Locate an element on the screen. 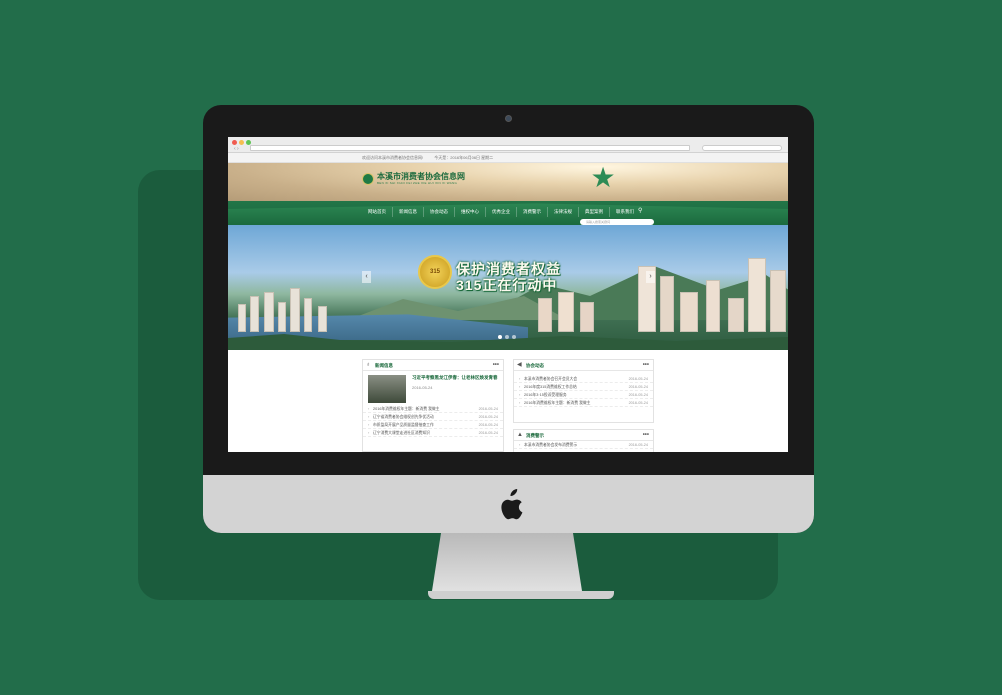 The height and width of the screenshot is (695, 1002). browser-toolbar: ‹ › is located at coordinates (508, 145).